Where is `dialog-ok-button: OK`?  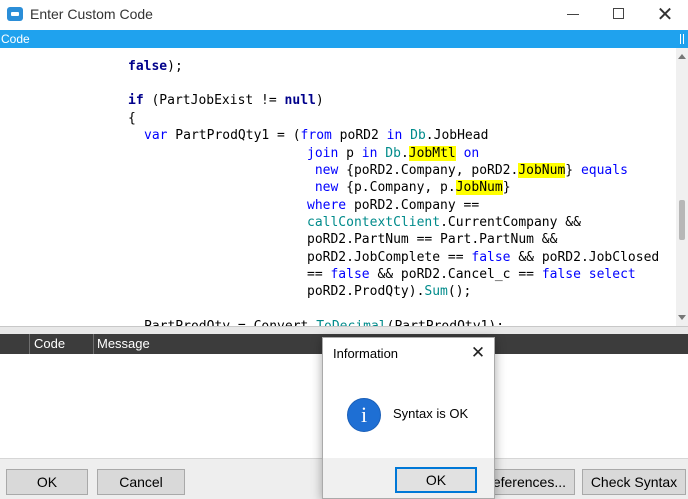 dialog-ok-button: OK is located at coordinates (436, 480).